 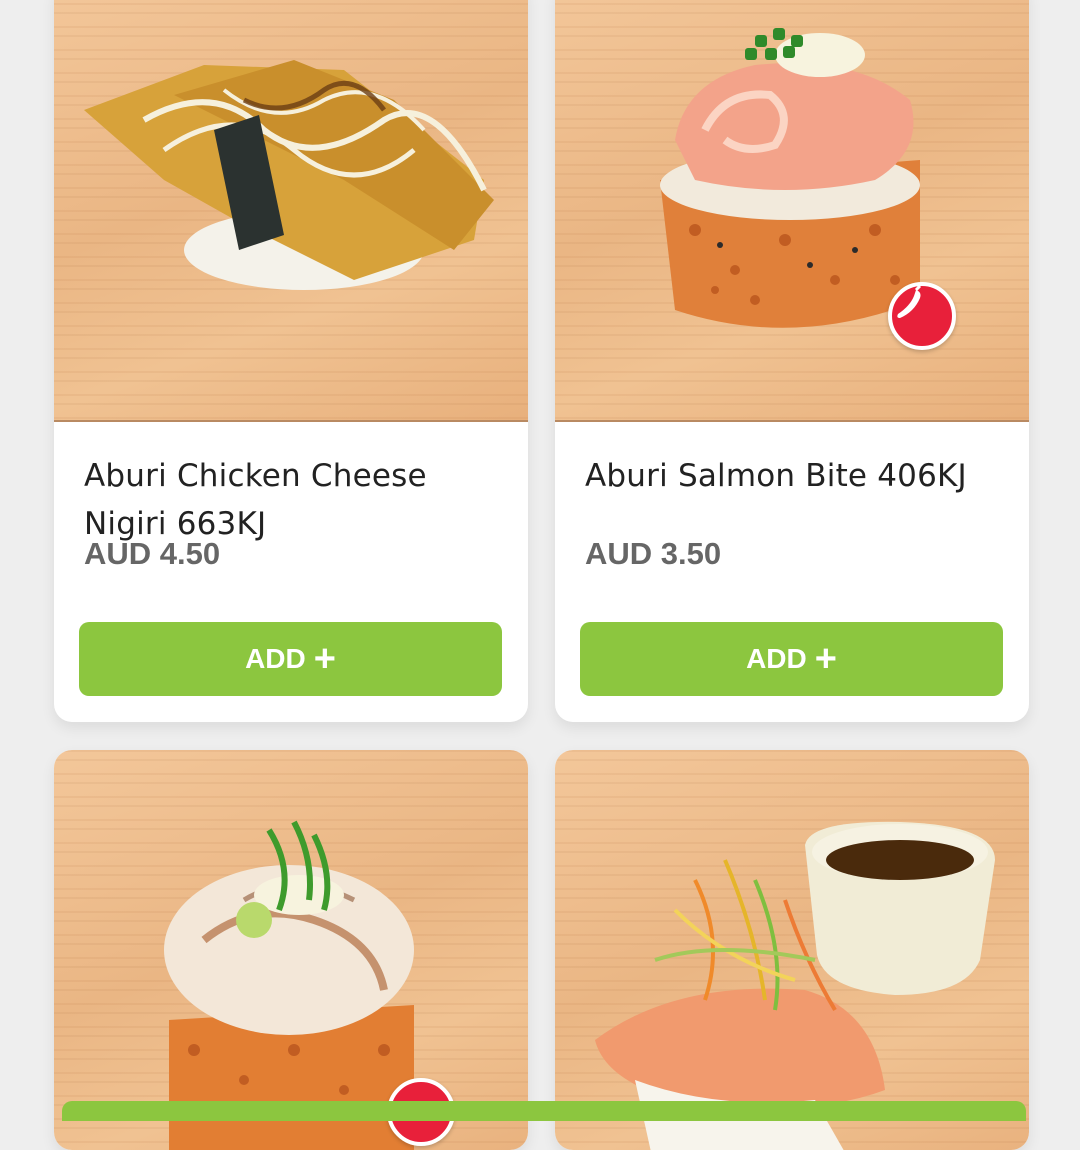 What do you see at coordinates (152, 553) in the screenshot?
I see `product-price: AUD 4.50` at bounding box center [152, 553].